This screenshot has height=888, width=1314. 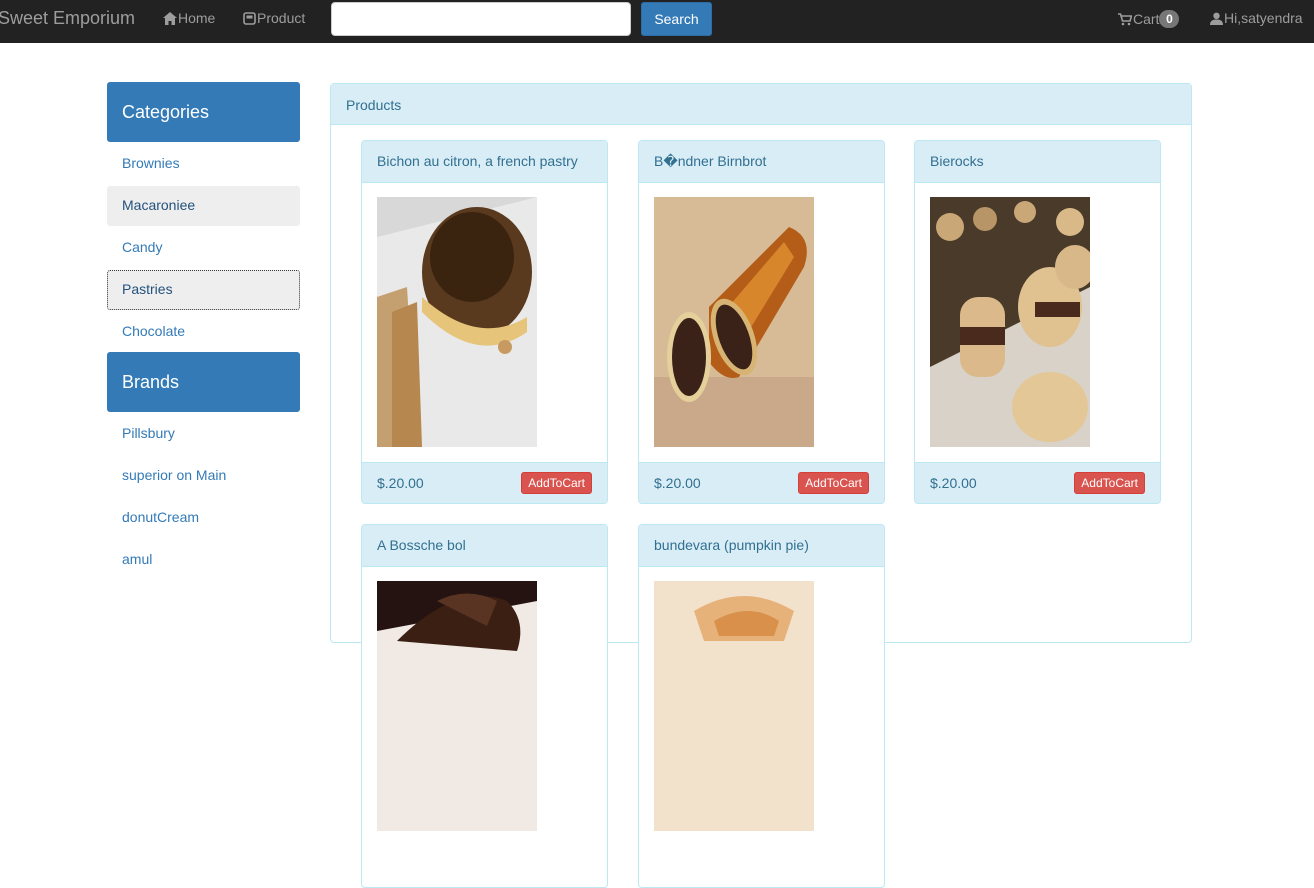 I want to click on nav-product-link: Product, so click(x=274, y=18).